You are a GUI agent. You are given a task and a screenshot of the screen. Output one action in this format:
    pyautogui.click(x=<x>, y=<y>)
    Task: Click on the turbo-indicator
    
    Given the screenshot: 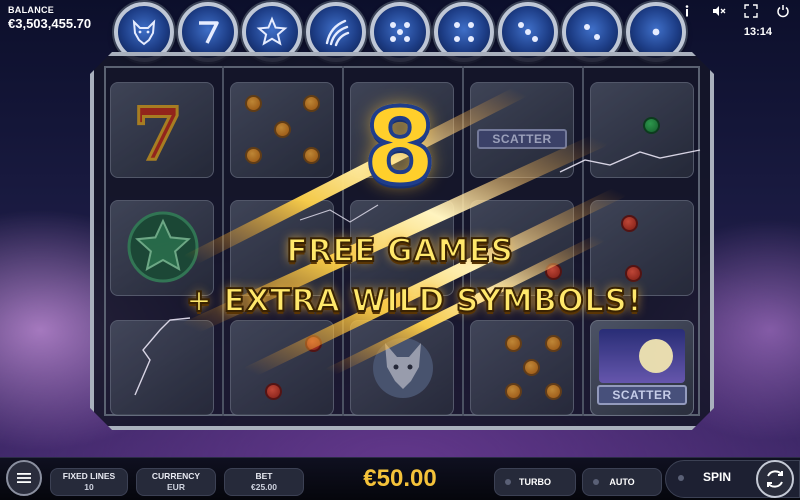 What is the action you would take?
    pyautogui.click(x=508, y=482)
    